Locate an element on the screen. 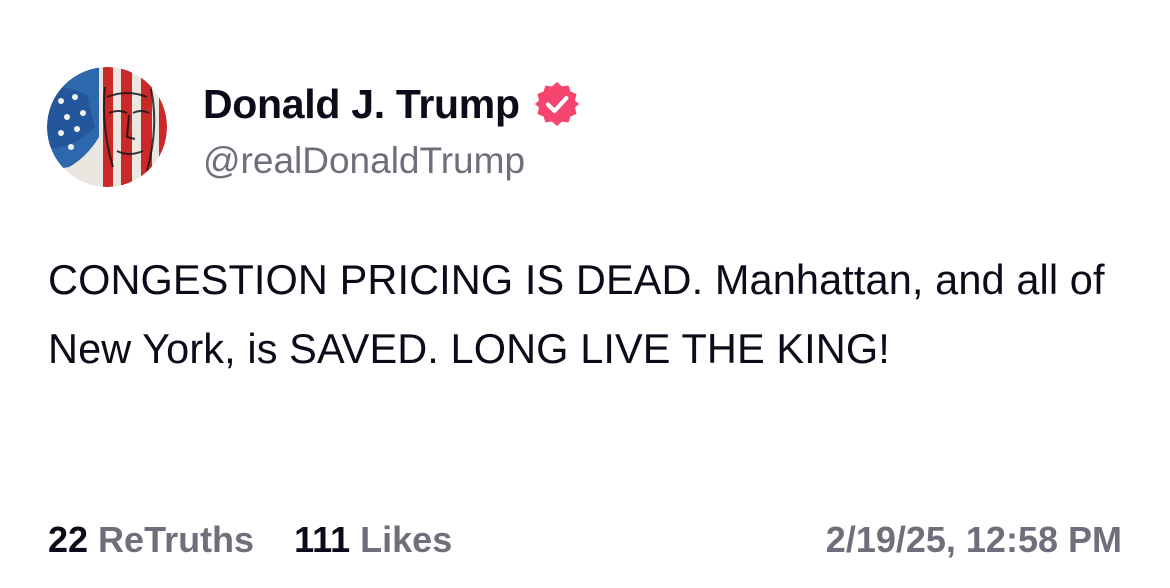 Image resolution: width=1170 pixels, height=588 pixels. engagement-stats: 22 ReTruths 111 Likes is located at coordinates (250, 540).